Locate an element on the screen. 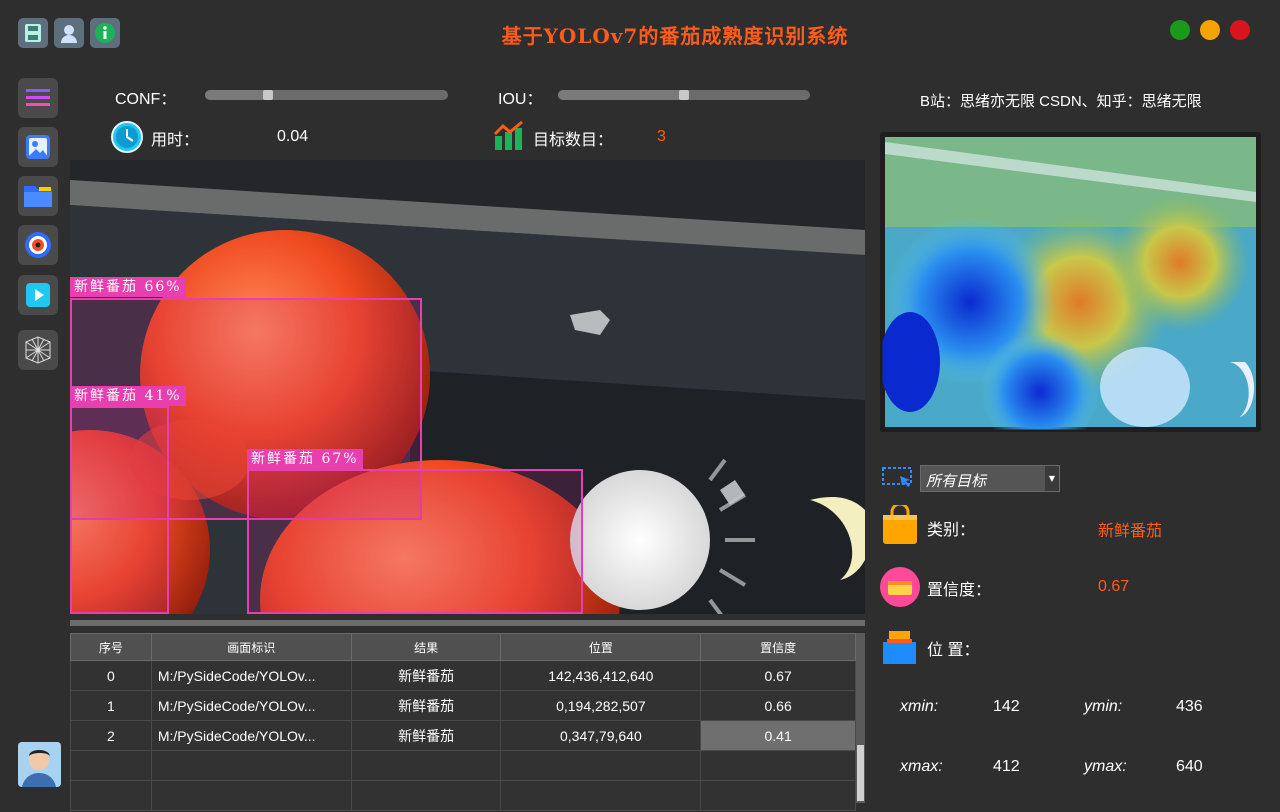  table-cell: 2 is located at coordinates (111, 735).